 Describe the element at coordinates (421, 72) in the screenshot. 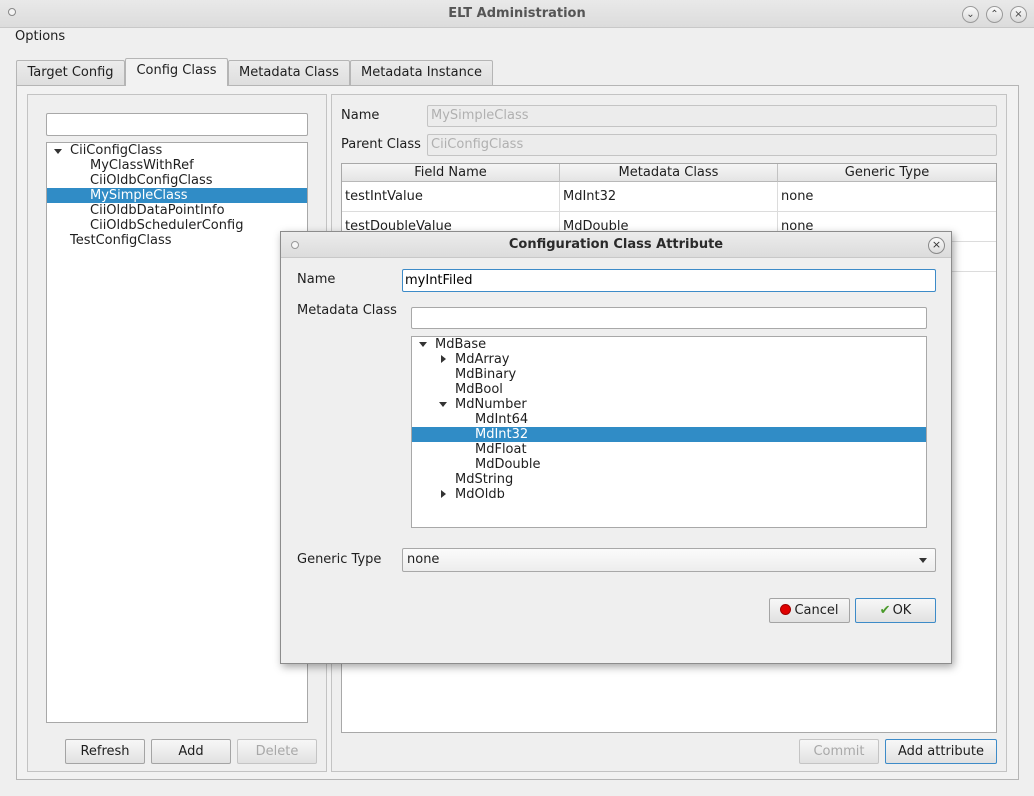

I see `tab-metadata-instance: Metadata Instance` at that location.